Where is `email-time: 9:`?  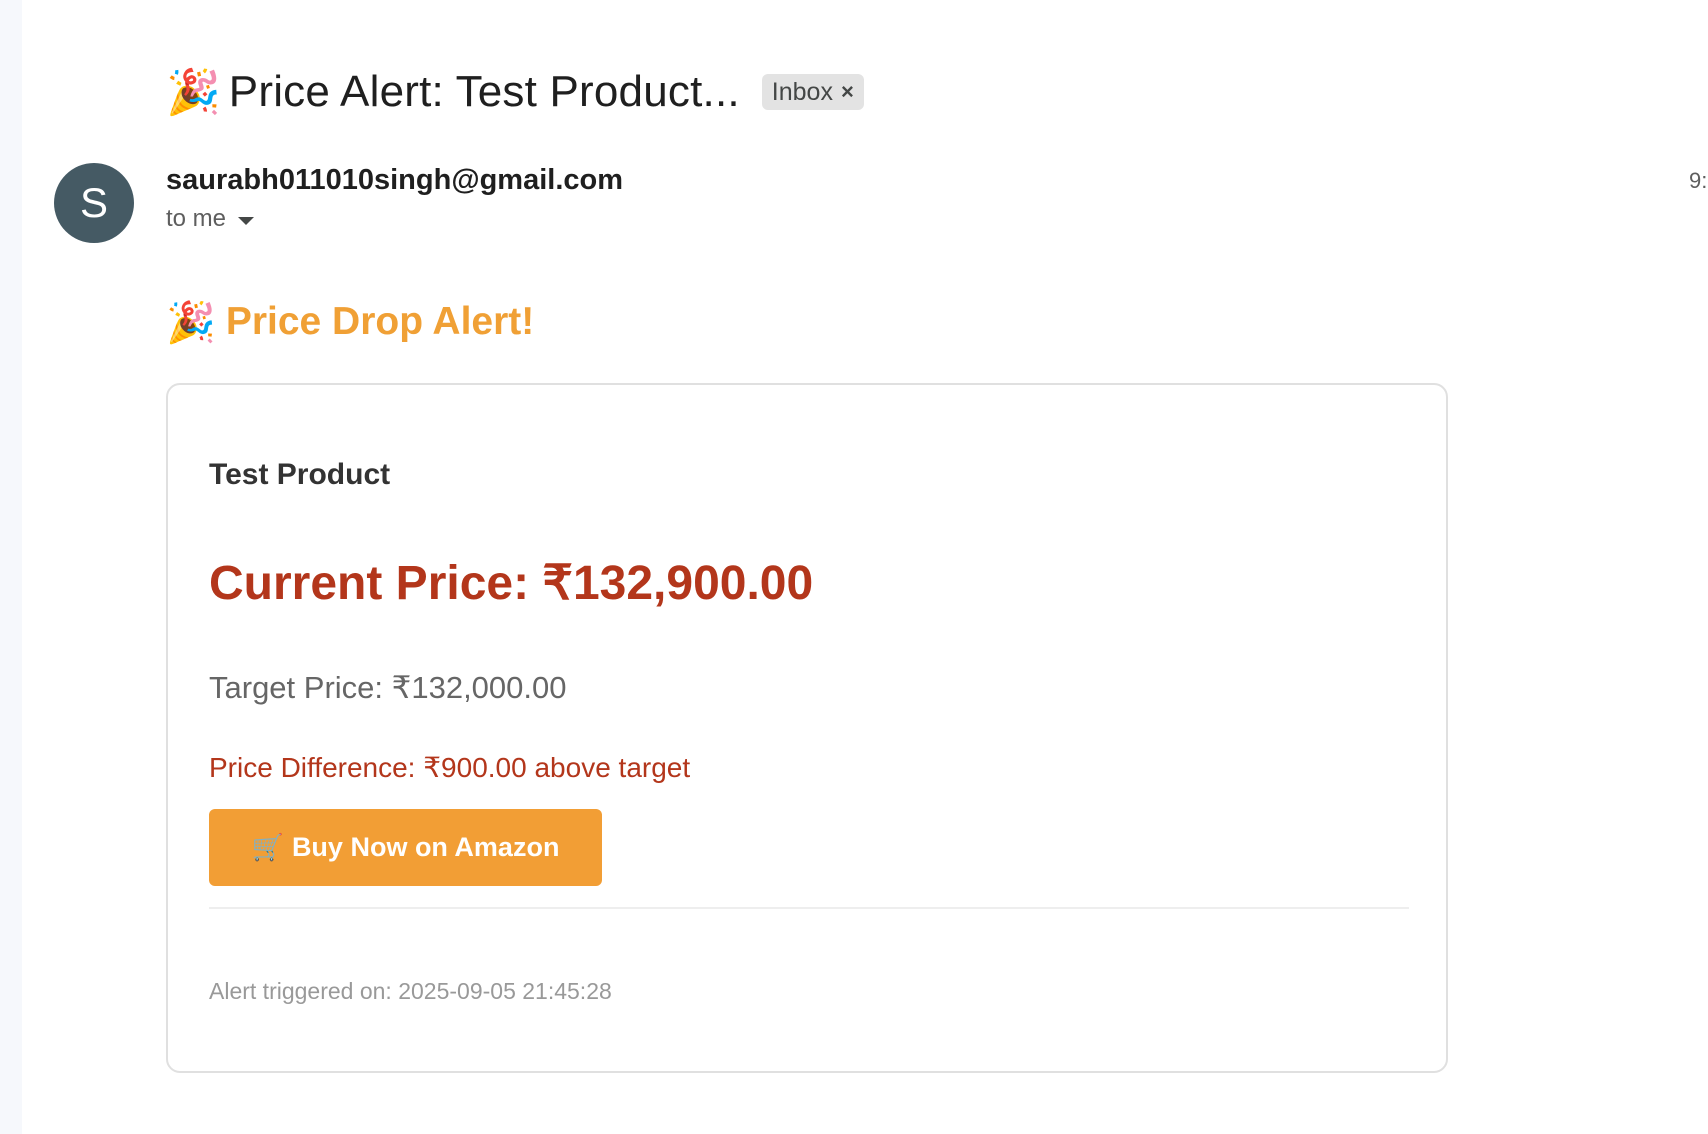
email-time: 9: is located at coordinates (1698, 180).